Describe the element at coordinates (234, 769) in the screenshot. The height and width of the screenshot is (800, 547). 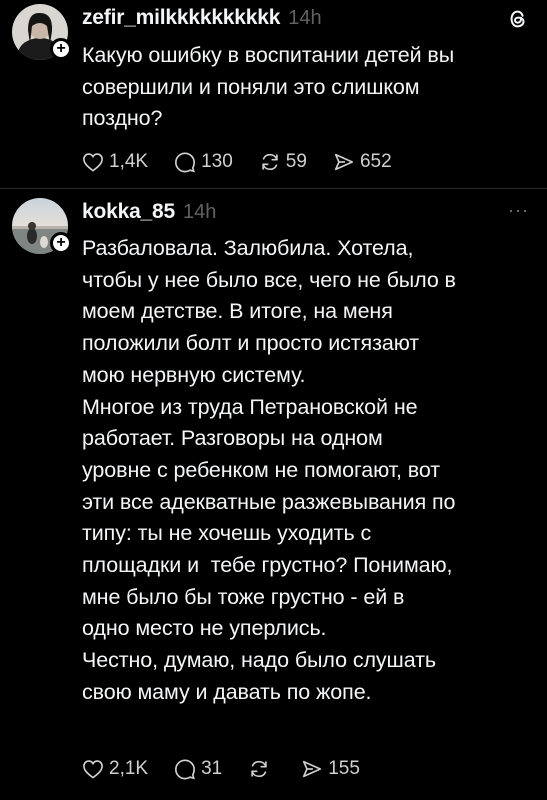
I see `post-actions: 2,1K 31 155` at that location.